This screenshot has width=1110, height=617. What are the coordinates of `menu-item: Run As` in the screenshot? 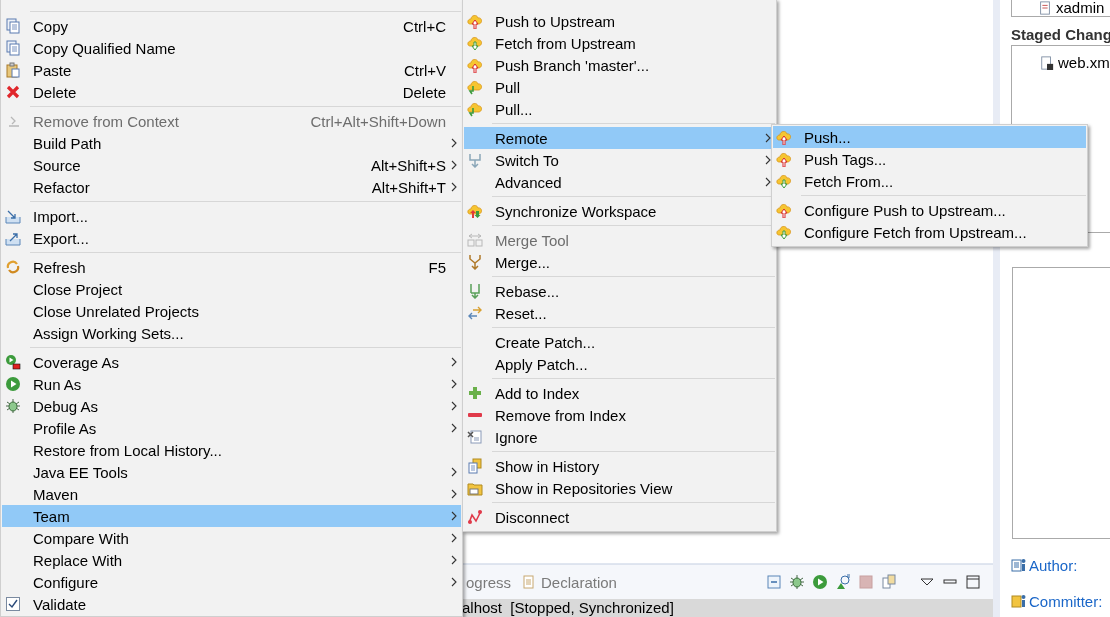 It's located at (231, 384).